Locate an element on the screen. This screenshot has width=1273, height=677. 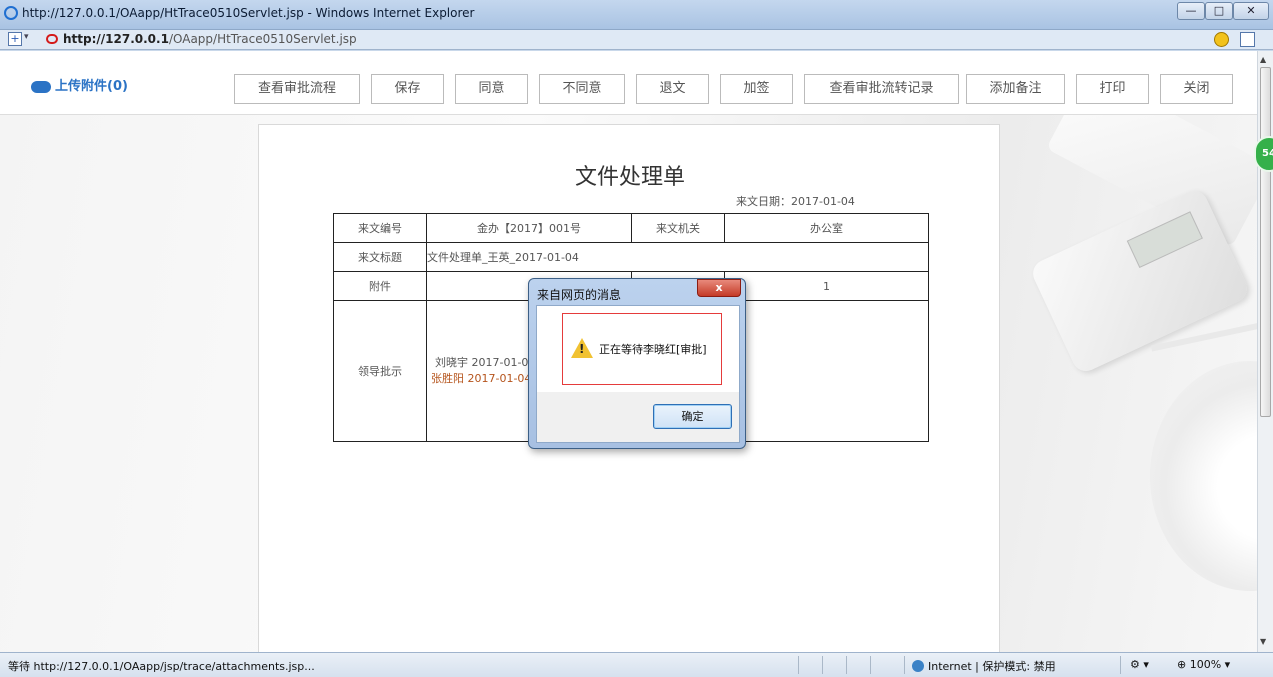
table-row: 来文标题 文件处理单_王英_2017-01-04 is located at coordinates (631, 257).